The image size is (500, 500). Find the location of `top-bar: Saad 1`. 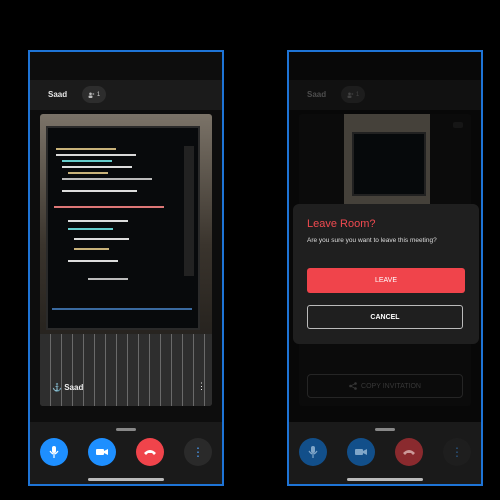

top-bar: Saad 1 is located at coordinates (126, 95).